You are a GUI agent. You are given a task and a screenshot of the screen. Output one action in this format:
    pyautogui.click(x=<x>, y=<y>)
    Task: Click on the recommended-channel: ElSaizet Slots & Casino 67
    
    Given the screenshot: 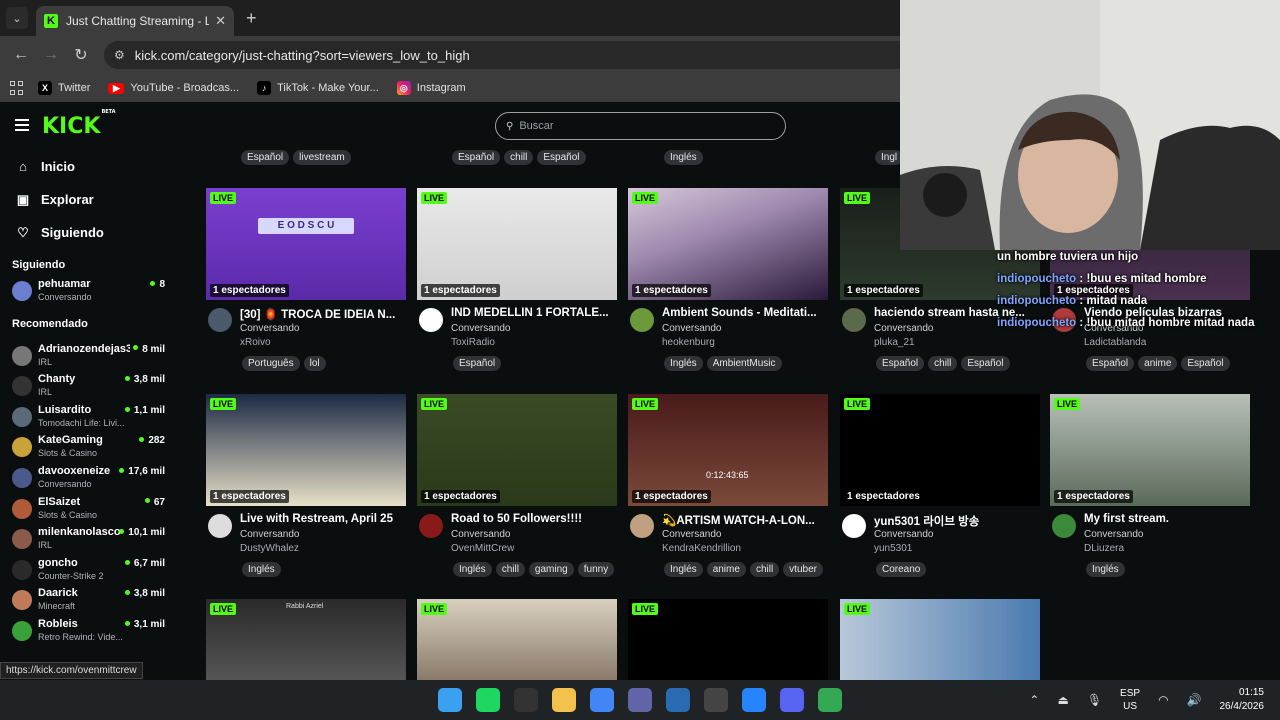 What is the action you would take?
    pyautogui.click(x=88, y=508)
    